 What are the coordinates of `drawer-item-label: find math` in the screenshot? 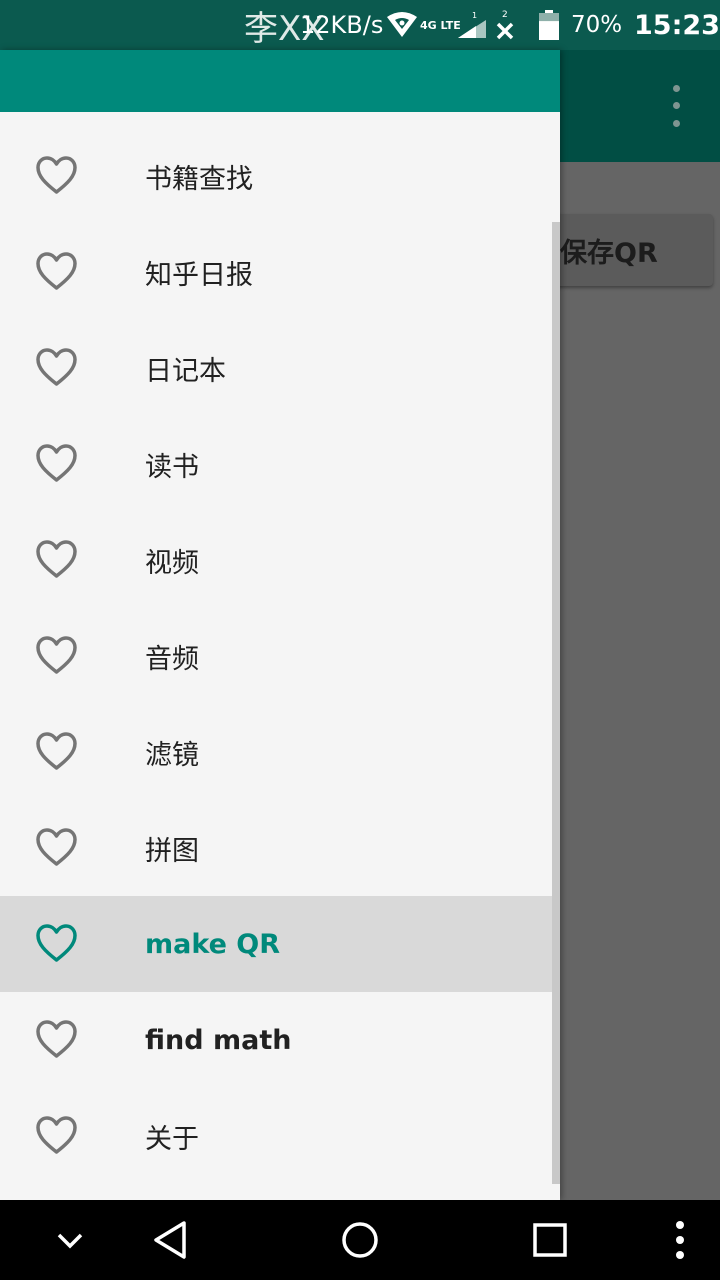 It's located at (218, 1040).